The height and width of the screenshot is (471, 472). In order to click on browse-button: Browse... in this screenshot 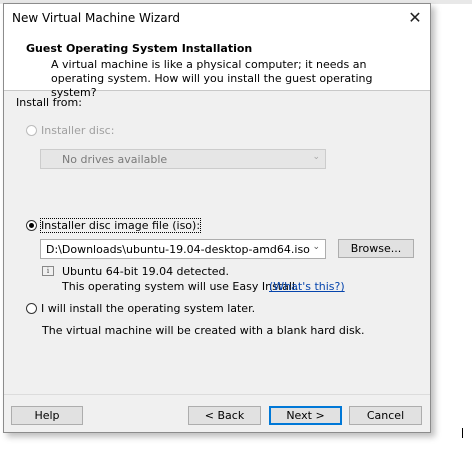, I will do `click(376, 248)`.